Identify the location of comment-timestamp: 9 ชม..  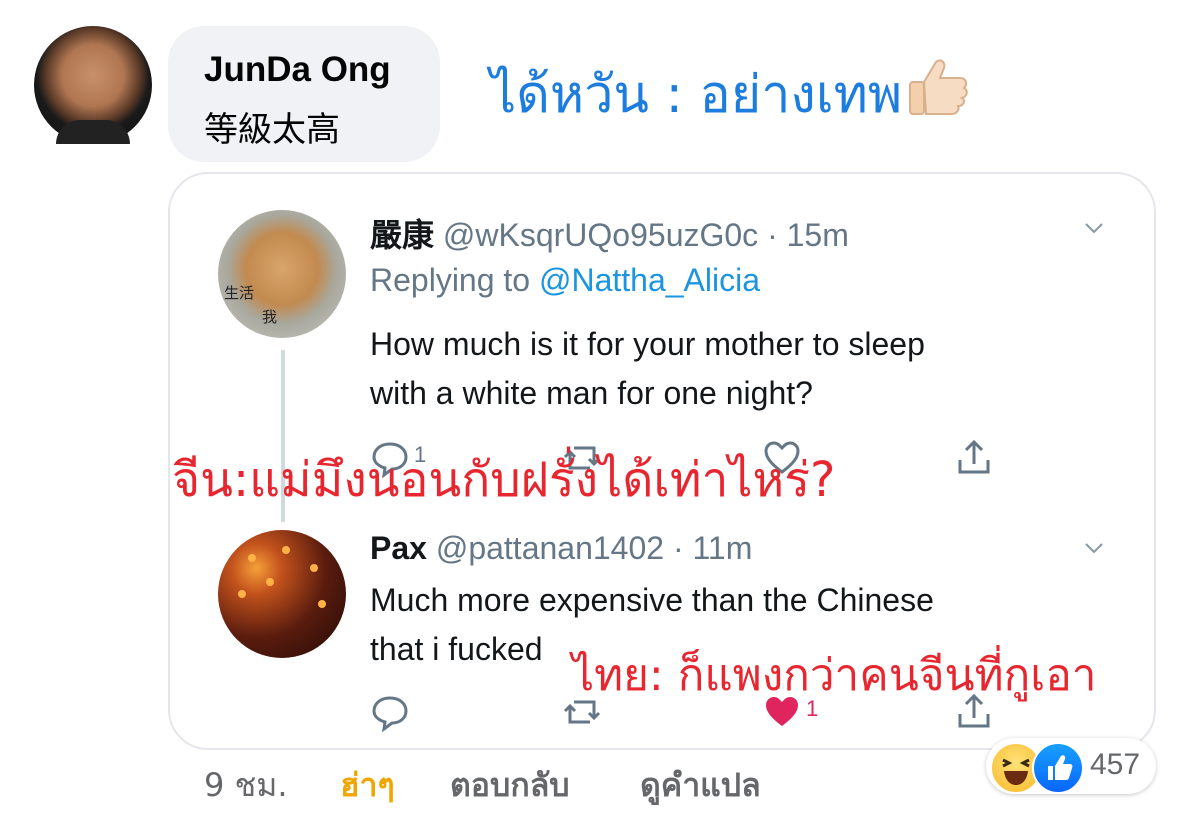
(246, 785).